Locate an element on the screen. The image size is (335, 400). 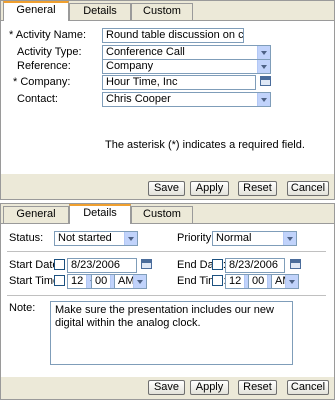
priority-value: Normal is located at coordinates (234, 238).